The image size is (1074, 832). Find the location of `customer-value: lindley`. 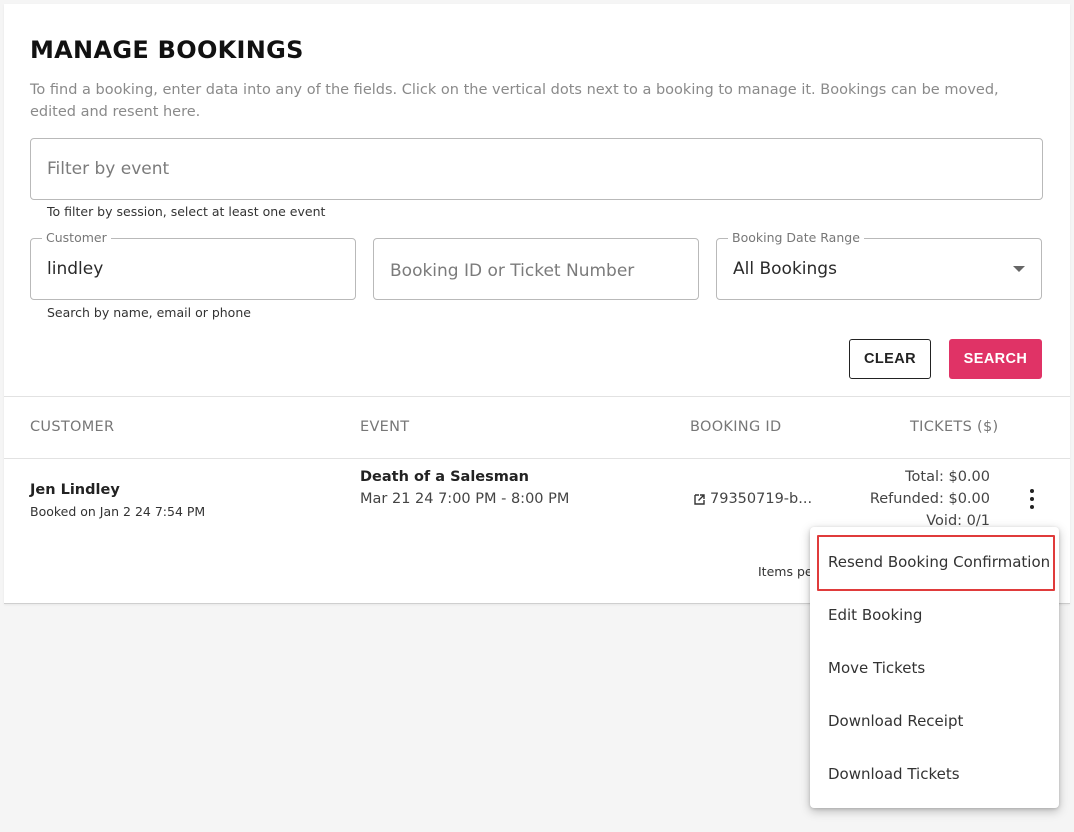

customer-value: lindley is located at coordinates (75, 269).